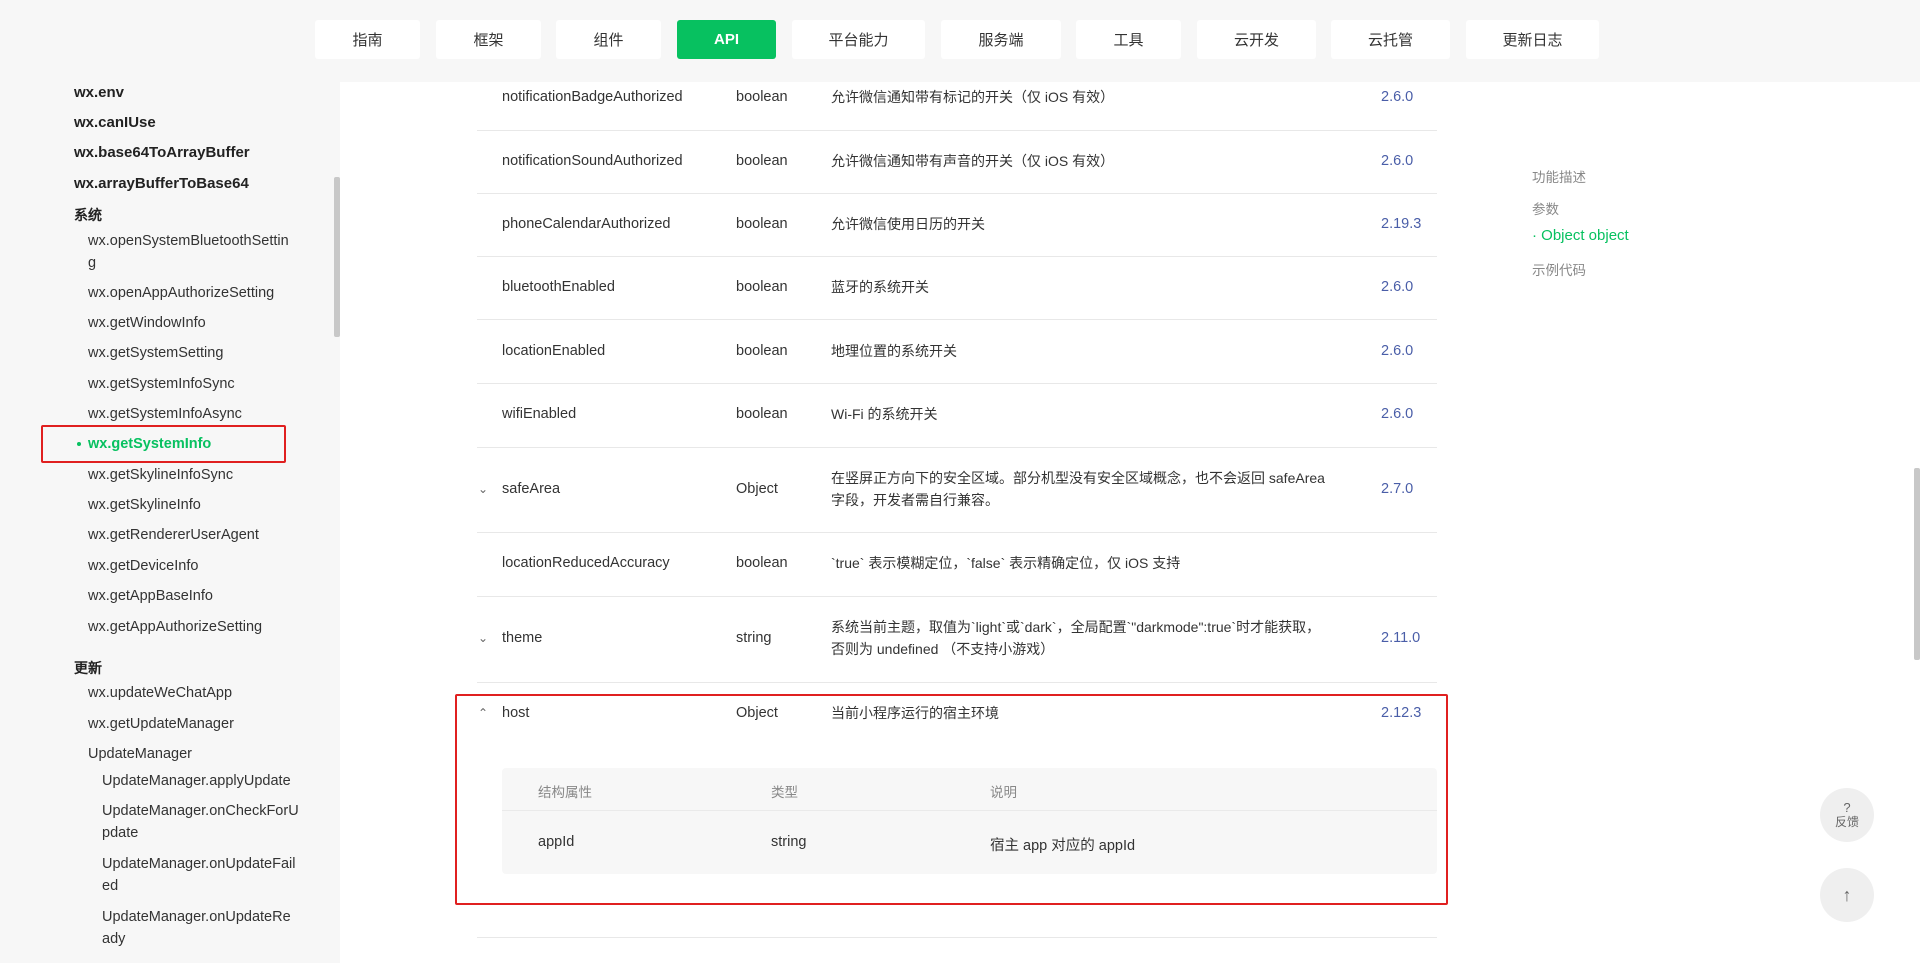 This screenshot has height=963, width=1920. What do you see at coordinates (161, 184) in the screenshot?
I see `sidebar-item-arraybuffer-to-base64: wx.arrayBufferToBase64` at bounding box center [161, 184].